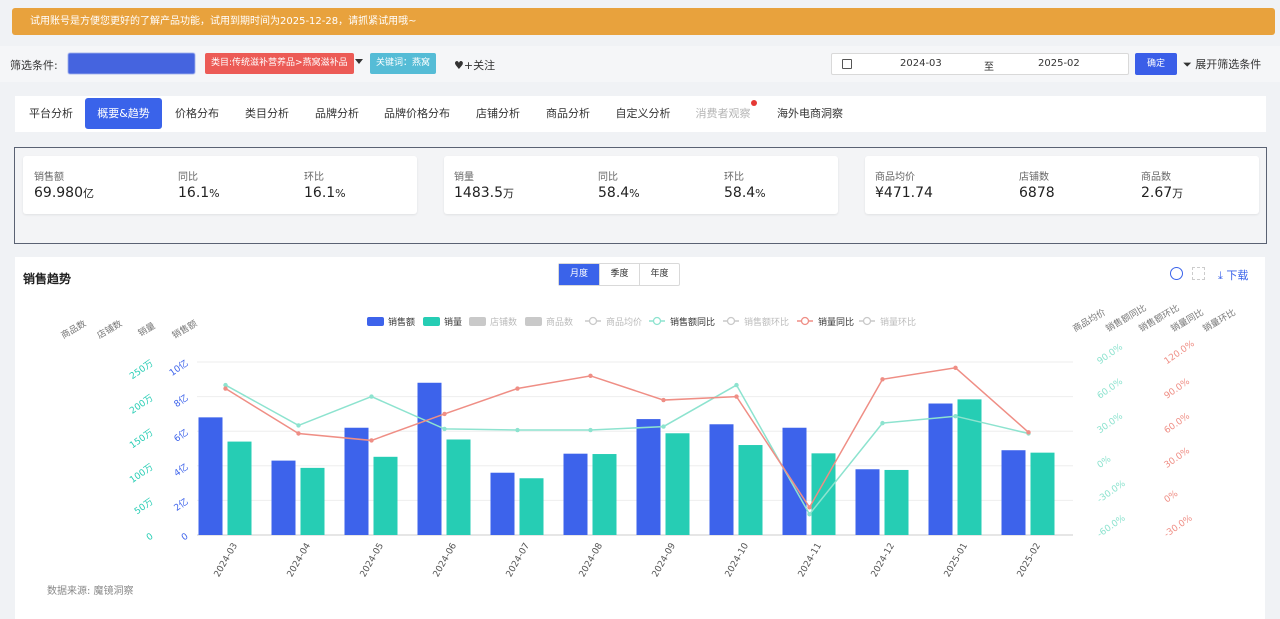  I want to click on y-tick-volume: 200万, so click(141, 404).